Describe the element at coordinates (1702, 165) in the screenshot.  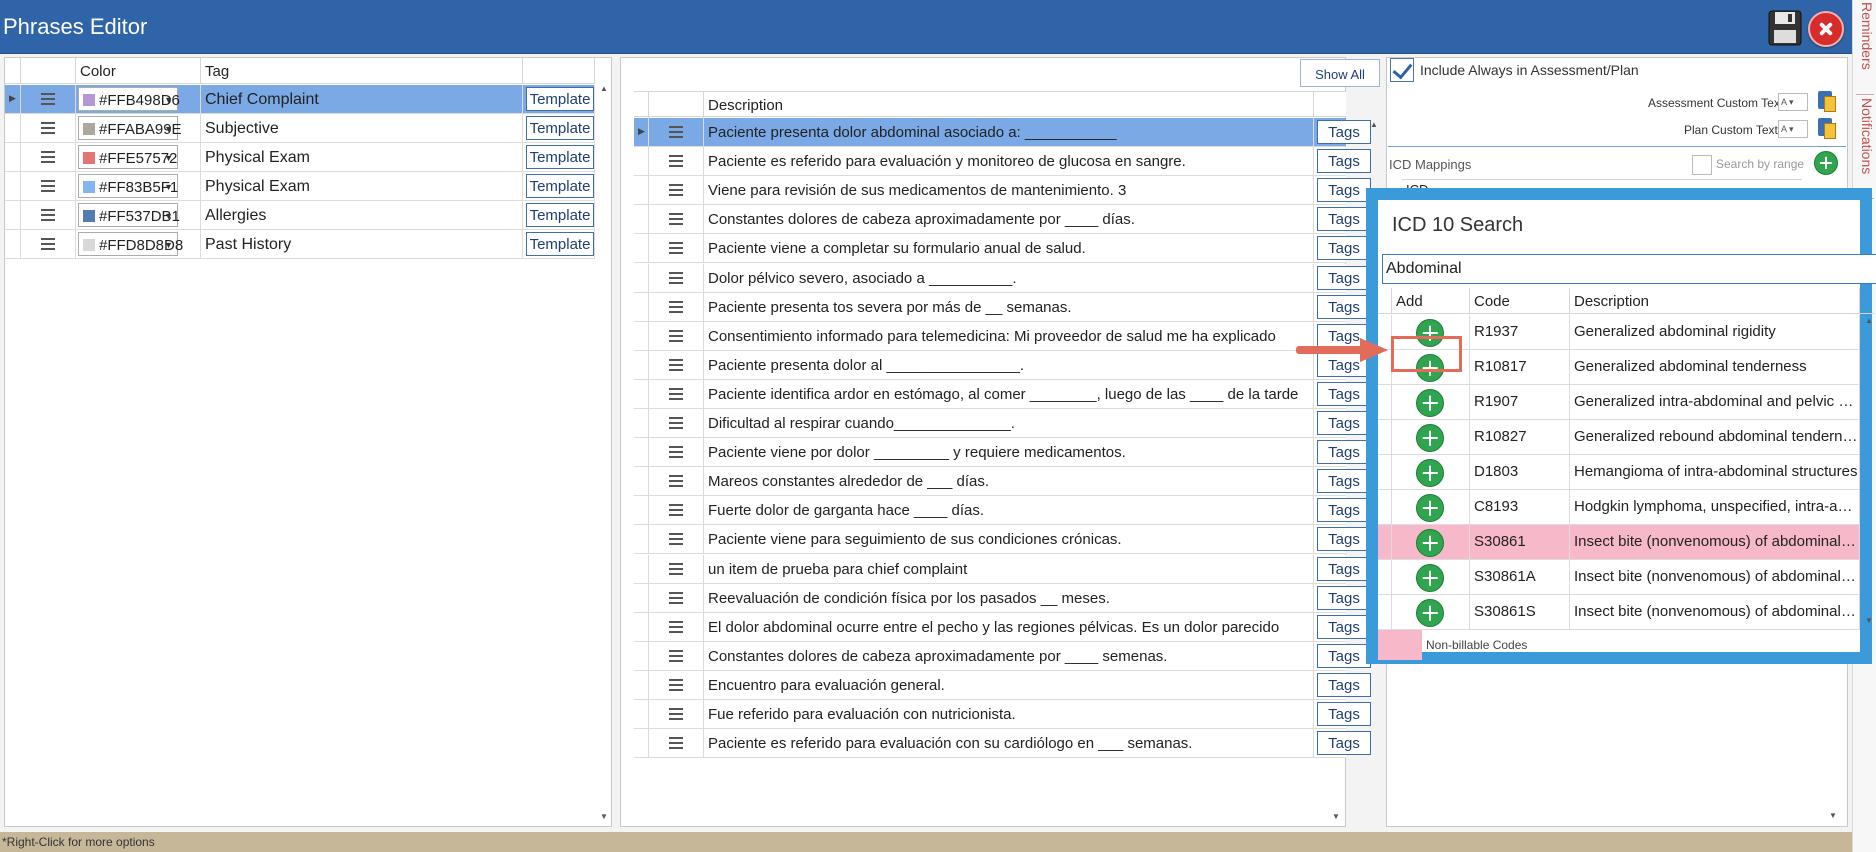
I see `search-by-range-checkbox` at that location.